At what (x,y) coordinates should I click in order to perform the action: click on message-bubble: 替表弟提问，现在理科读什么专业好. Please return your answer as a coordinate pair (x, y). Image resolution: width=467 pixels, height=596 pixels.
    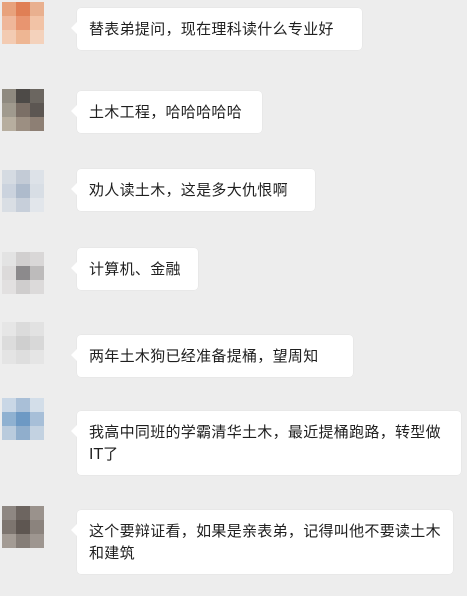
    Looking at the image, I should click on (216, 29).